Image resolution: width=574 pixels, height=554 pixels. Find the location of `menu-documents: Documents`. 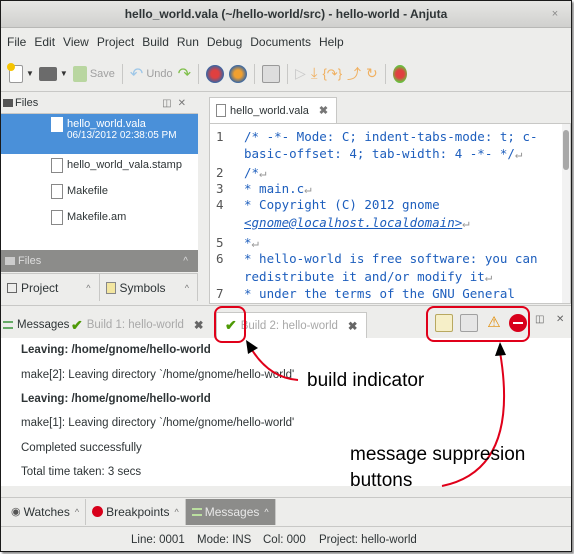

menu-documents: Documents is located at coordinates (280, 42).